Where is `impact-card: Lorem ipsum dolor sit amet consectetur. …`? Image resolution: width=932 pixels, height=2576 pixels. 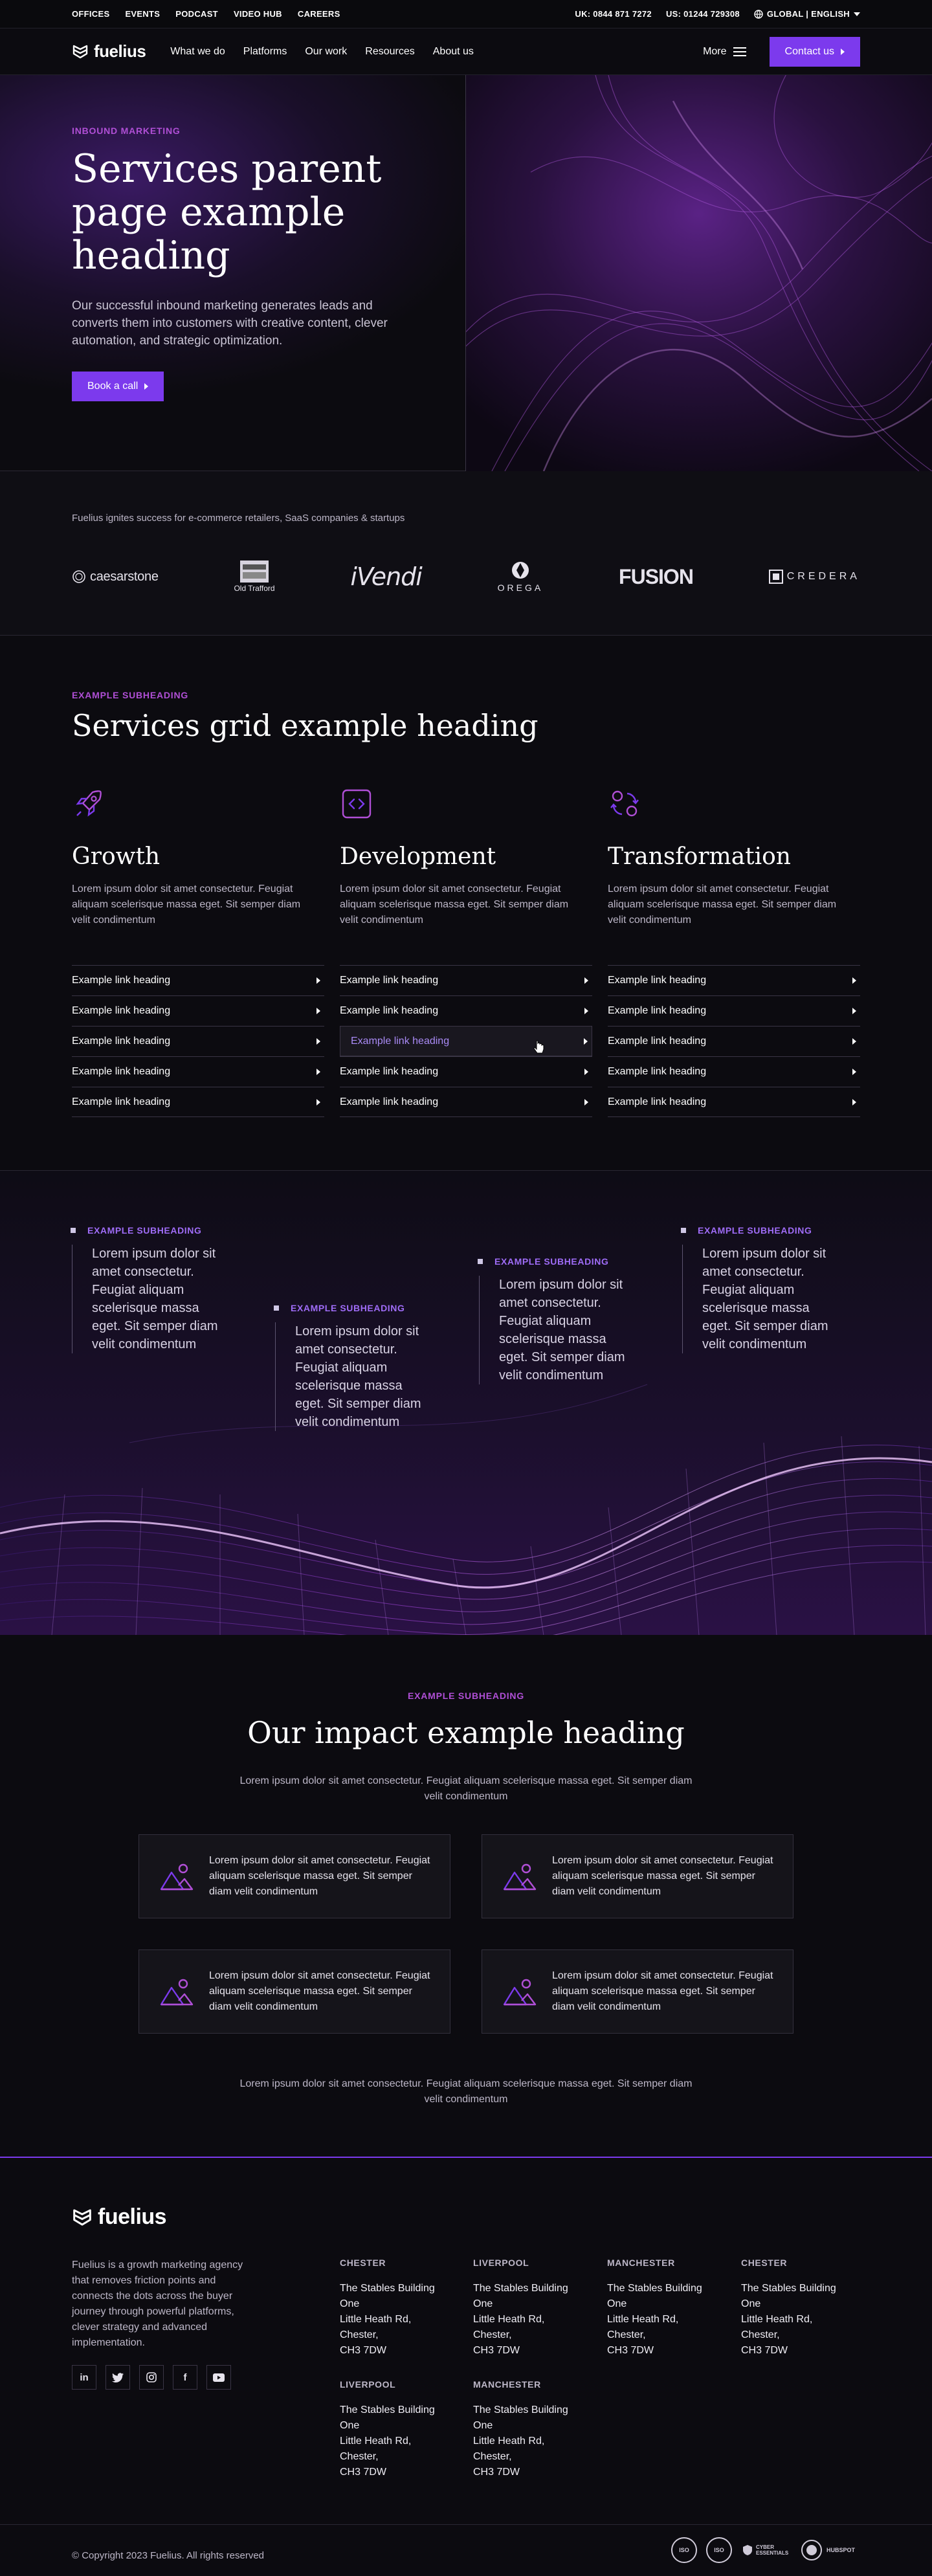
impact-card: Lorem ipsum dolor sit amet consectetur. … is located at coordinates (637, 1876).